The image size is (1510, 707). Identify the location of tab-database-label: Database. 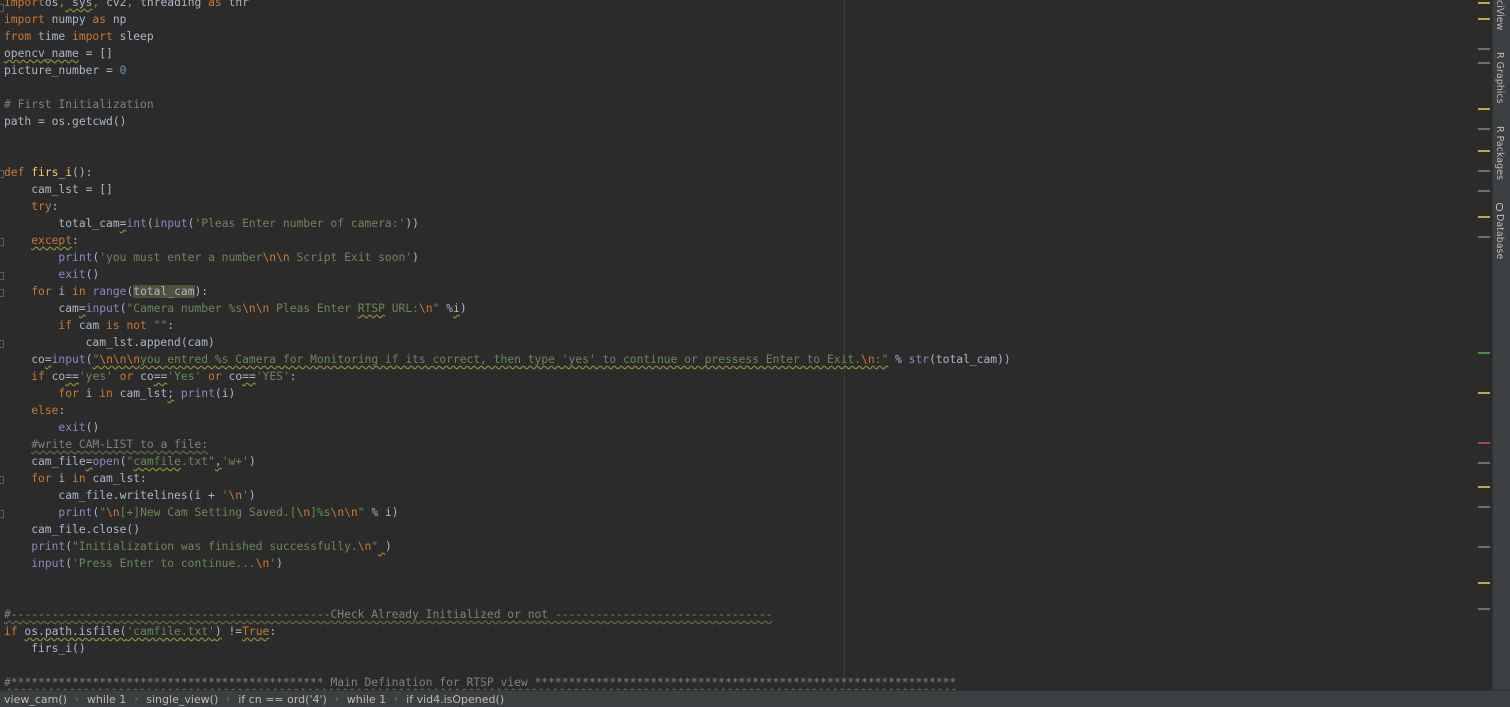
(1499, 237).